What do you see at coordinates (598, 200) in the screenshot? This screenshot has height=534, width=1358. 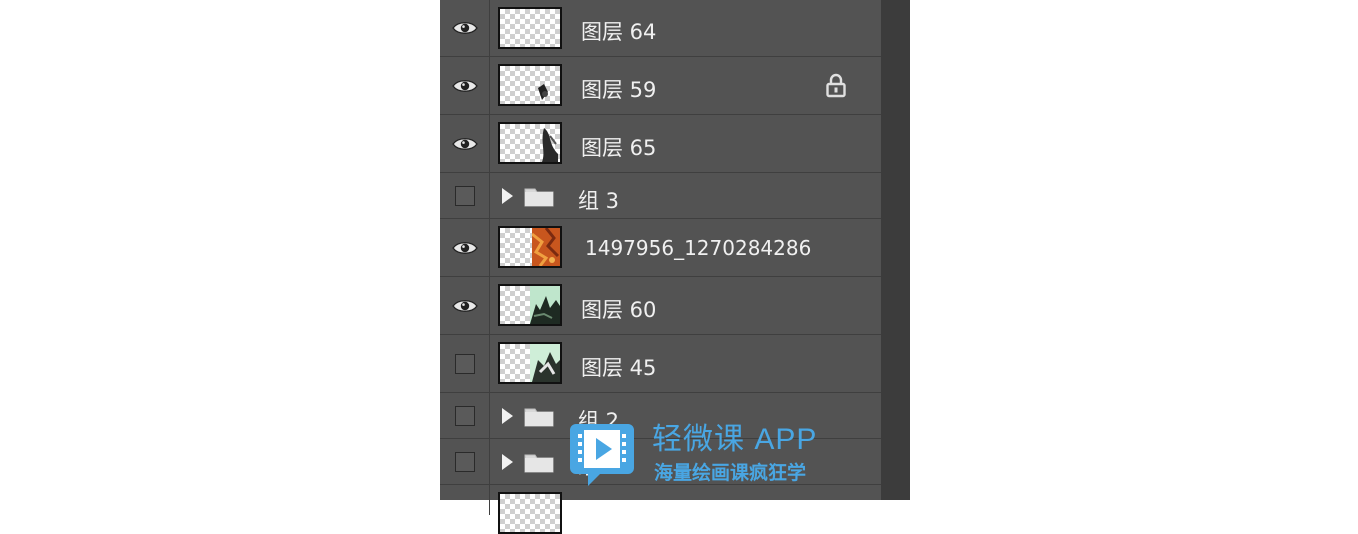 I see `group-name: 组 3` at bounding box center [598, 200].